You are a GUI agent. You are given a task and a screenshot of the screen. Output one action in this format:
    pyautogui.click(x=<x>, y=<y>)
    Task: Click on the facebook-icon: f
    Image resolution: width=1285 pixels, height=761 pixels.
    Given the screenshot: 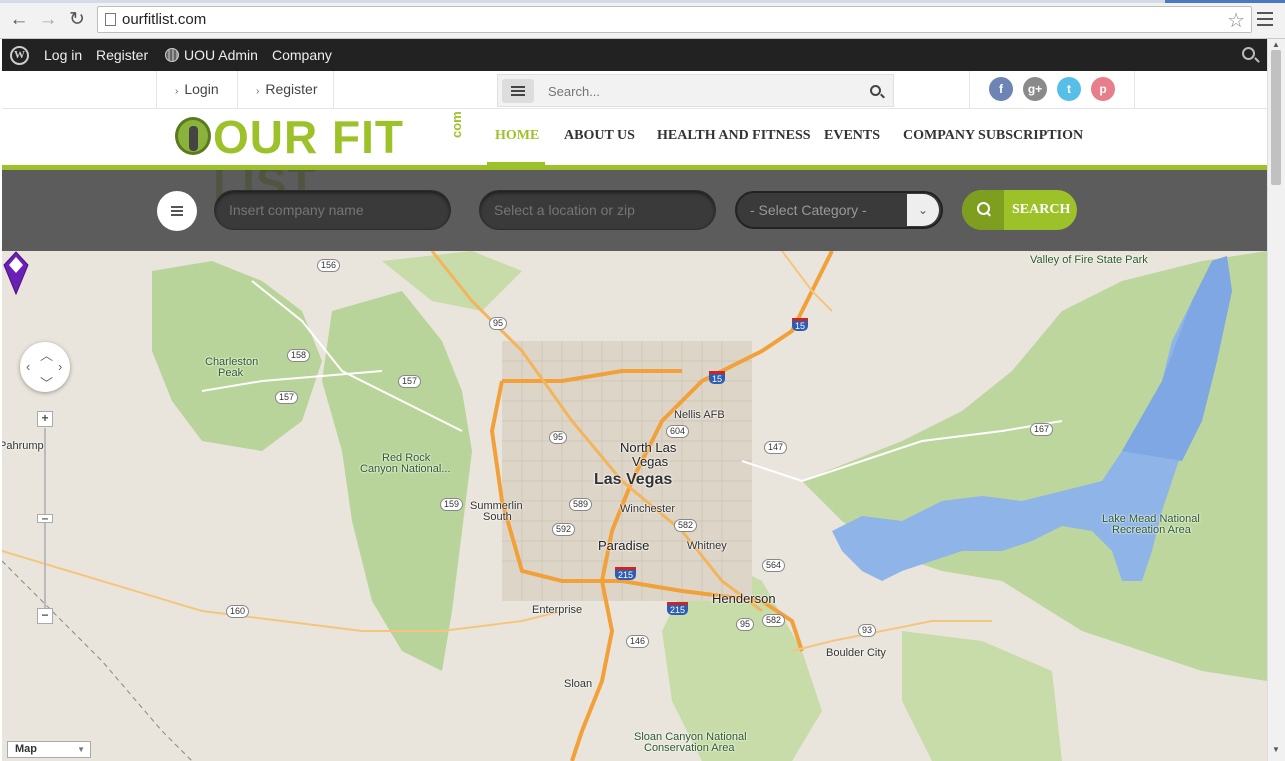 What is the action you would take?
    pyautogui.click(x=1001, y=89)
    